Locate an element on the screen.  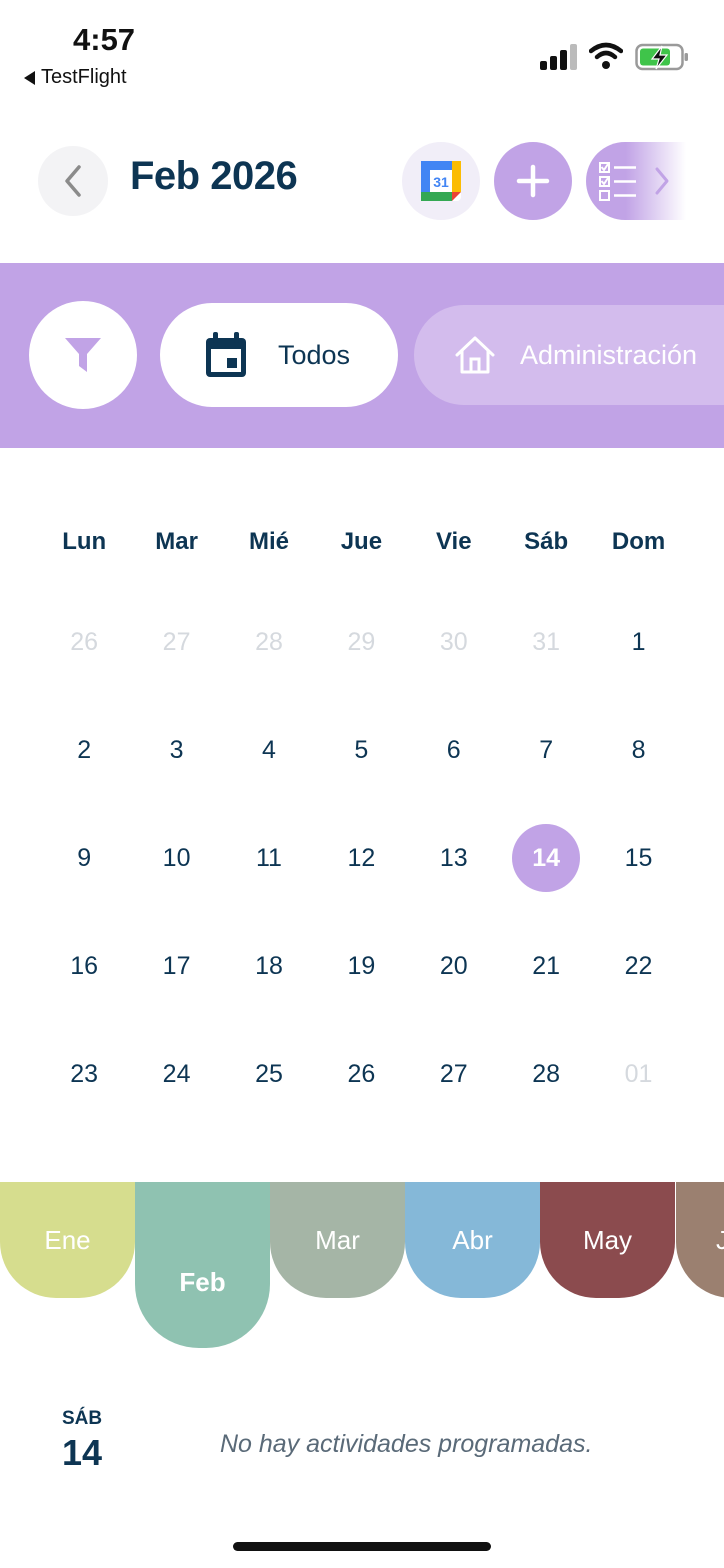
calendar-day: 23 is located at coordinates (84, 1074).